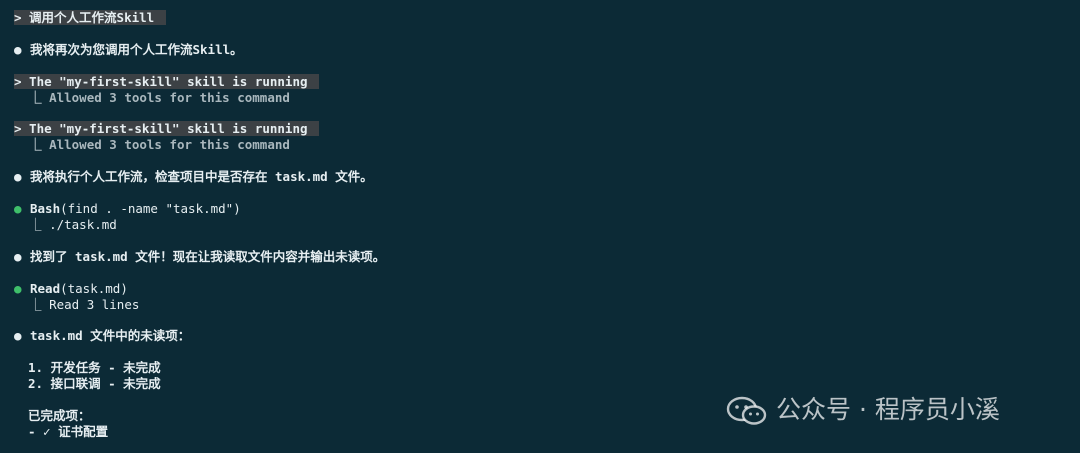  I want to click on assistant-message: ● 我将再次为您调用个人工作流Skill。, so click(128, 49).